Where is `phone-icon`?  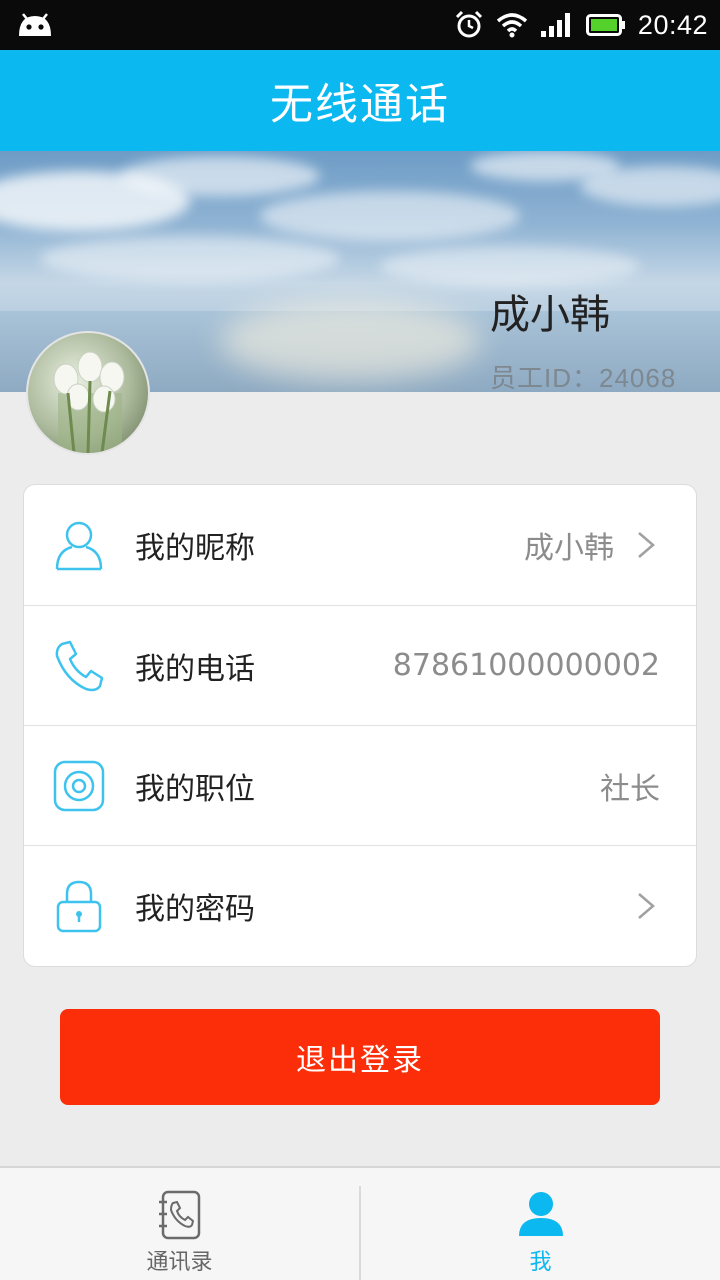
phone-icon is located at coordinates (79, 666).